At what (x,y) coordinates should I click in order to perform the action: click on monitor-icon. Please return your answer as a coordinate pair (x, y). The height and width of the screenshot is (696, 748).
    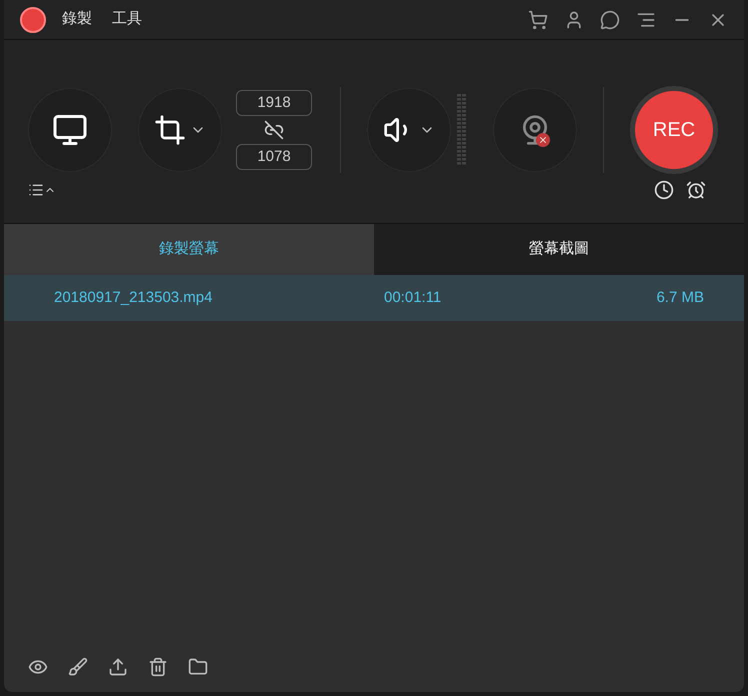
    Looking at the image, I should click on (70, 130).